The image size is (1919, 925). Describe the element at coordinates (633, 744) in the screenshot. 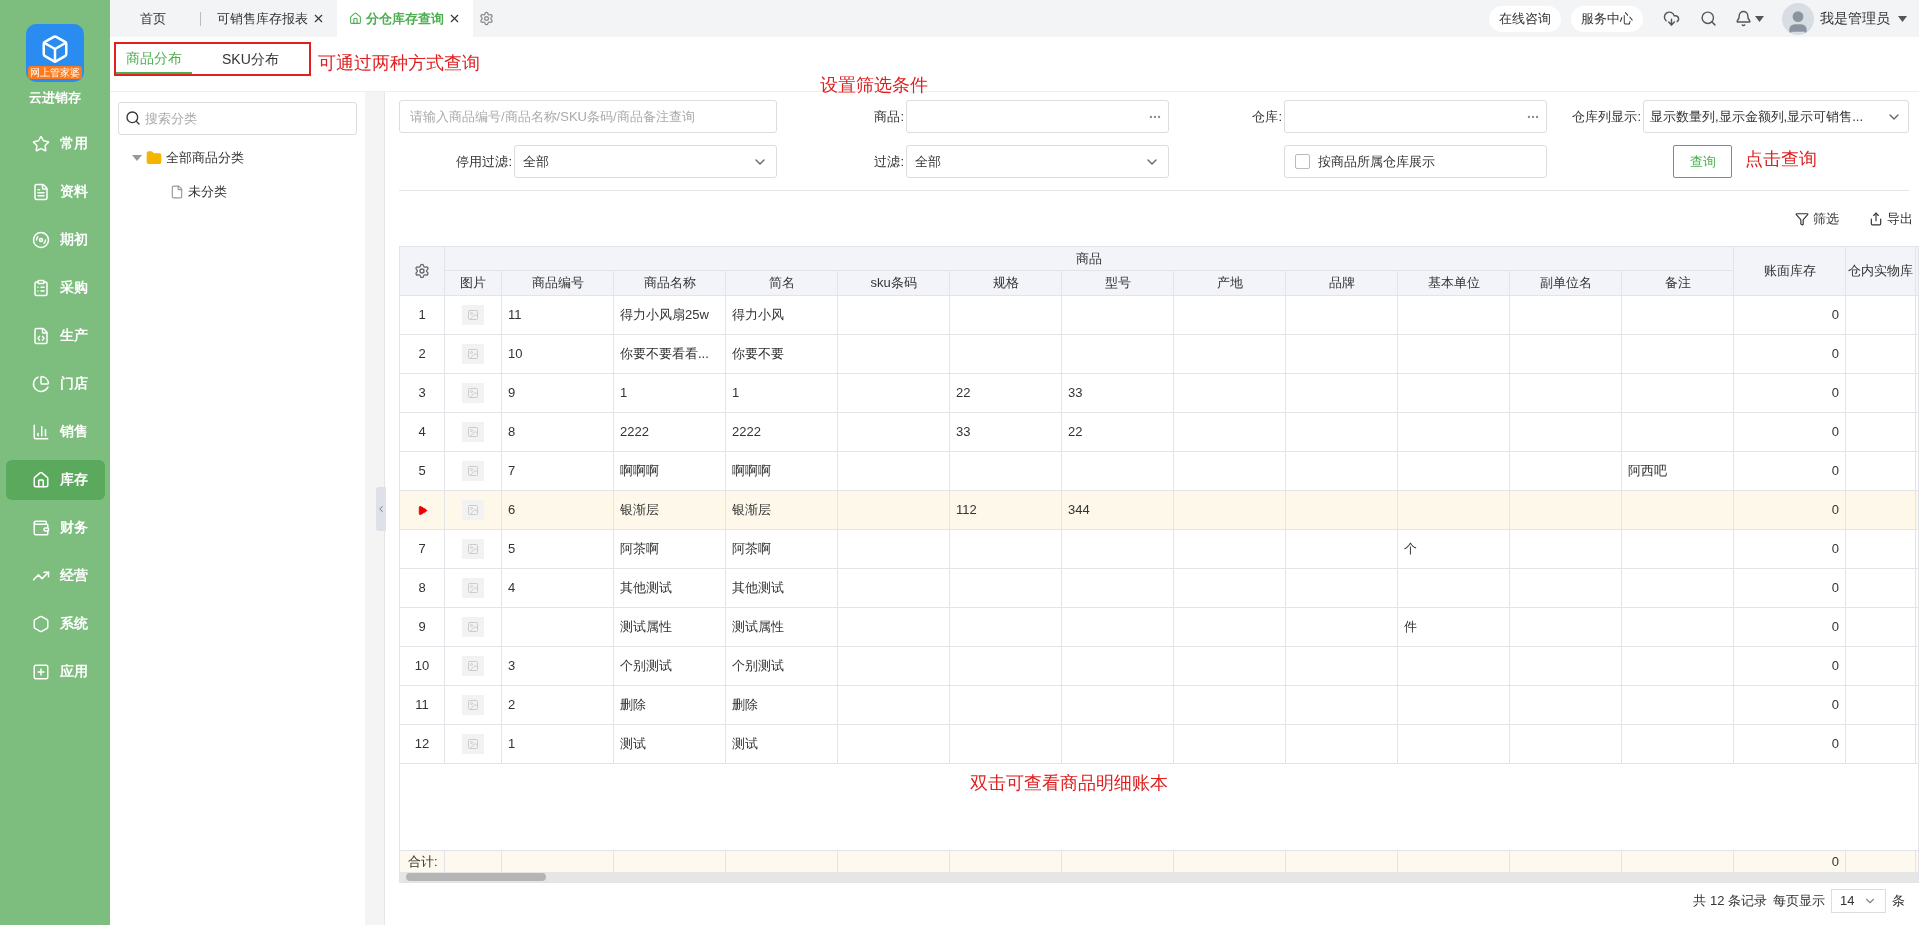

I see `table-cell-text: 测试` at that location.